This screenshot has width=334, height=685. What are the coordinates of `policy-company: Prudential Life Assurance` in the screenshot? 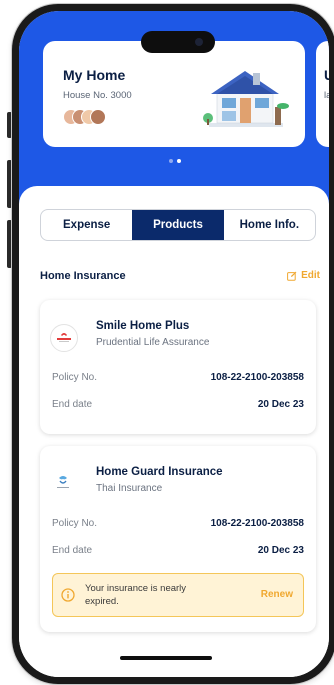 It's located at (153, 342).